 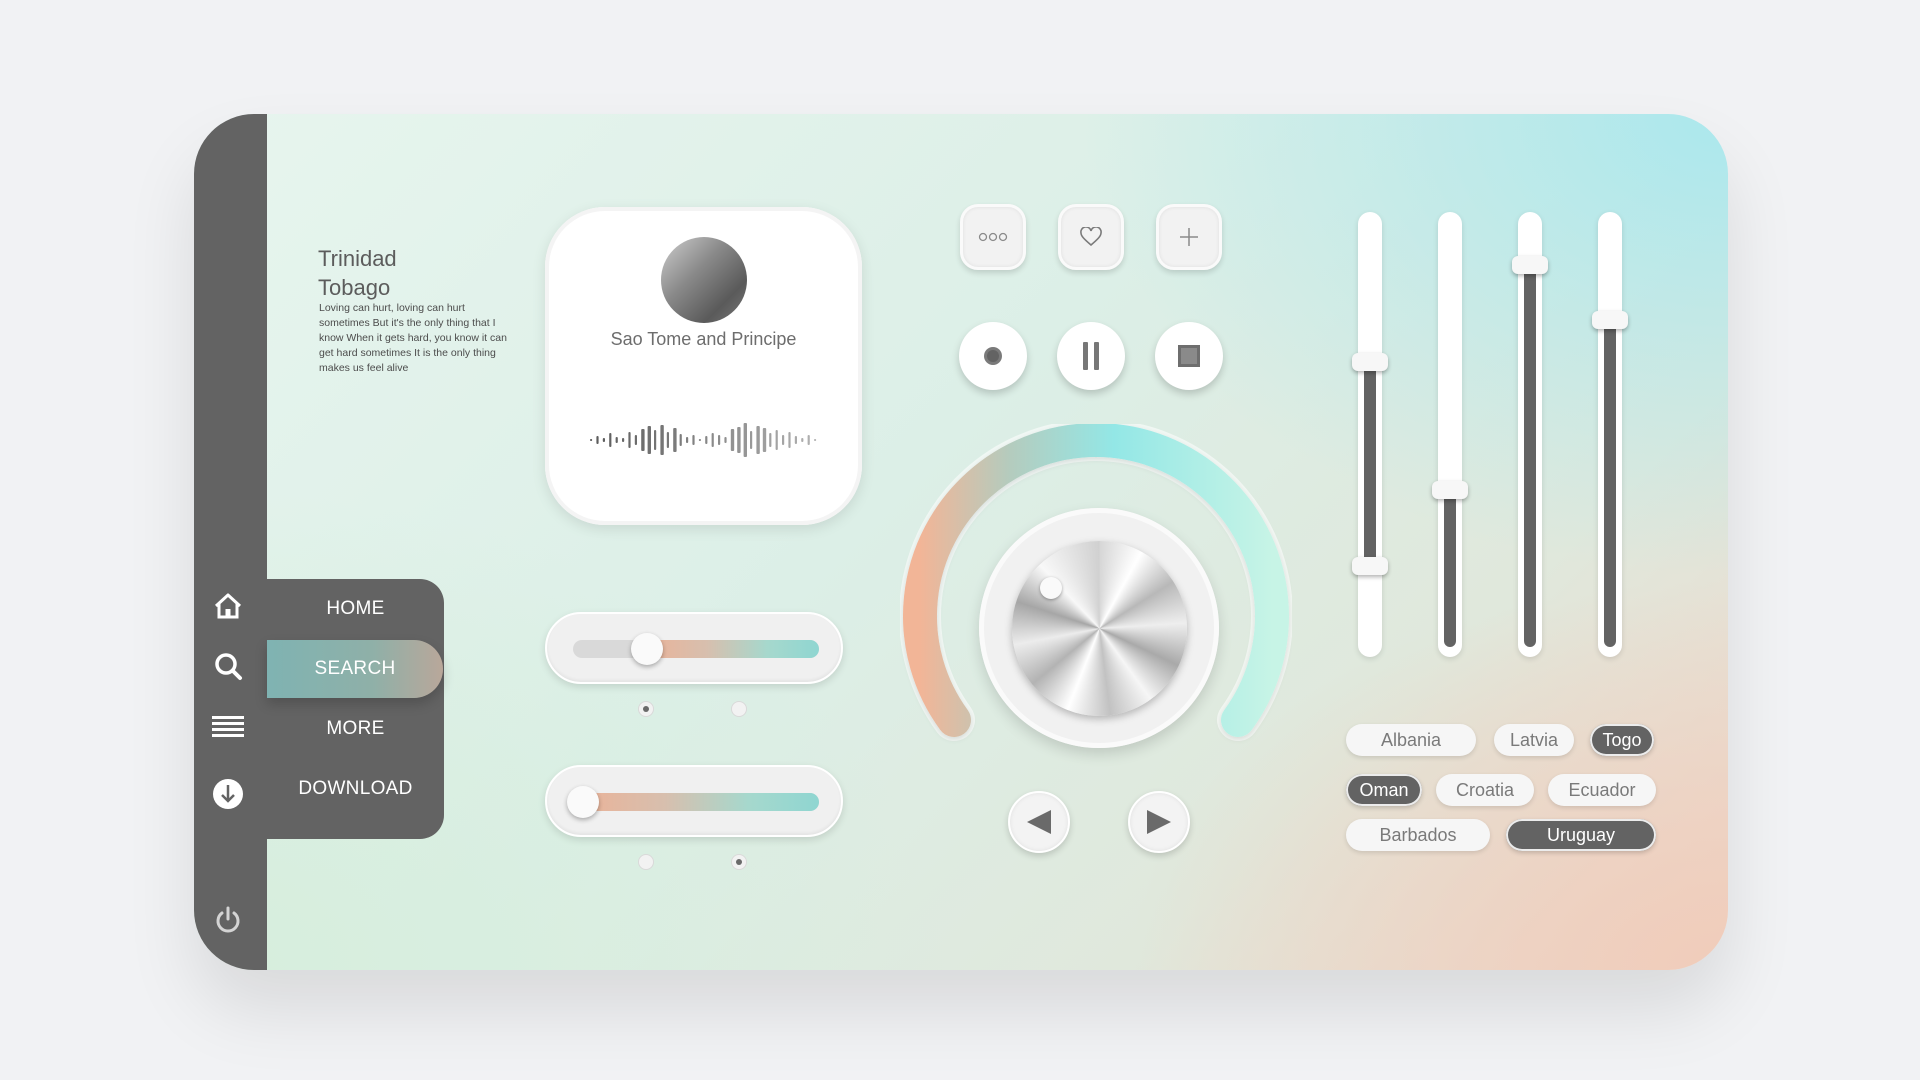 I want to click on volume-knob, so click(x=1099, y=628).